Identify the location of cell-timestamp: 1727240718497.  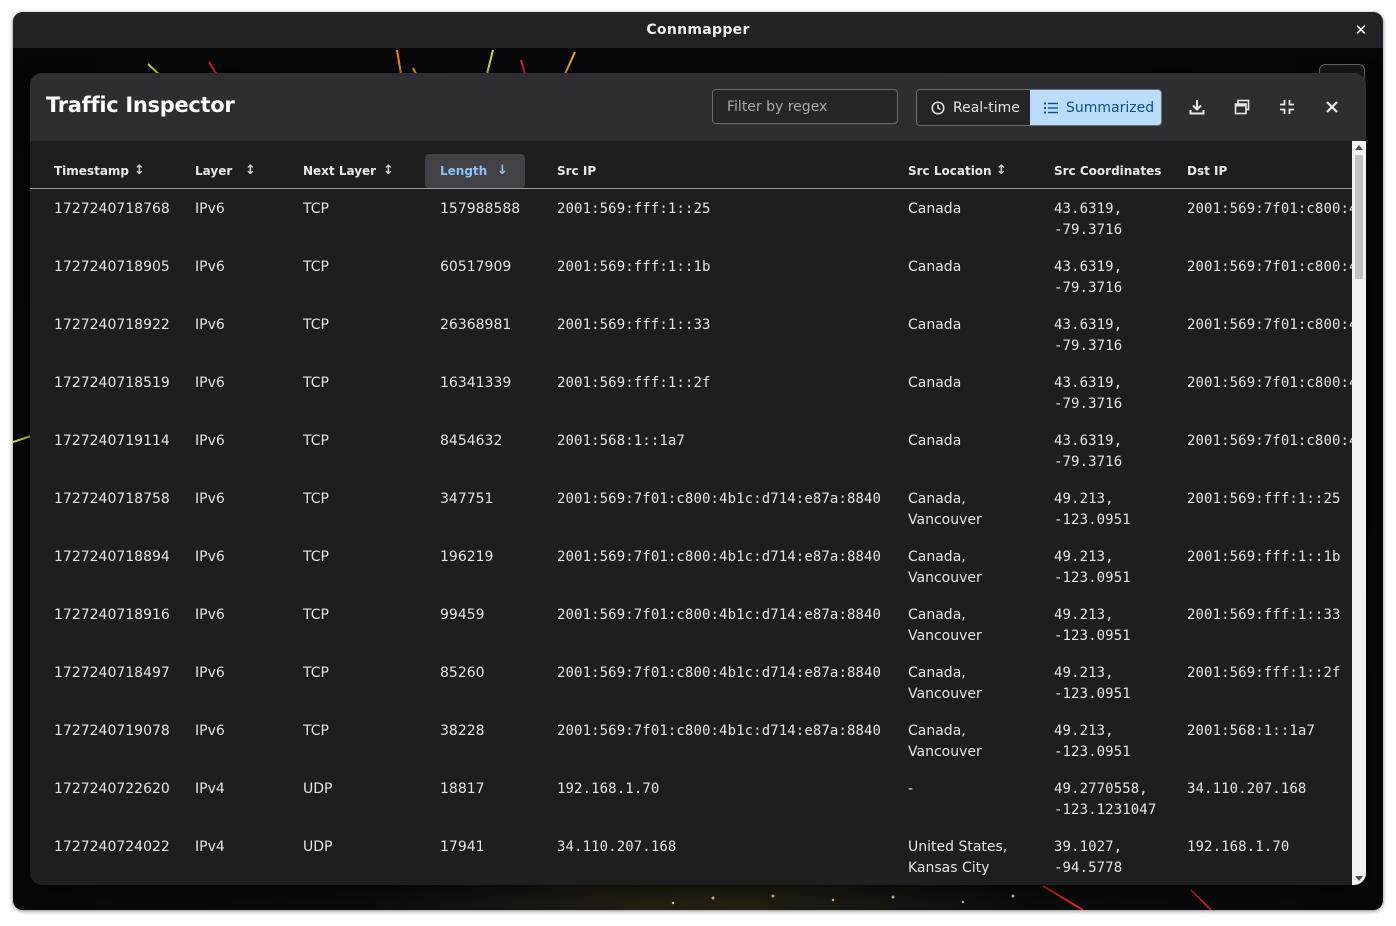
(112, 673).